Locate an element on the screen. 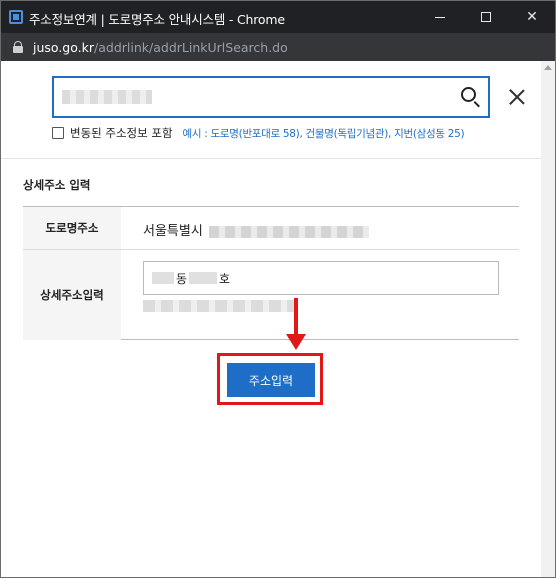  detail-ho-text: 호 is located at coordinates (225, 278).